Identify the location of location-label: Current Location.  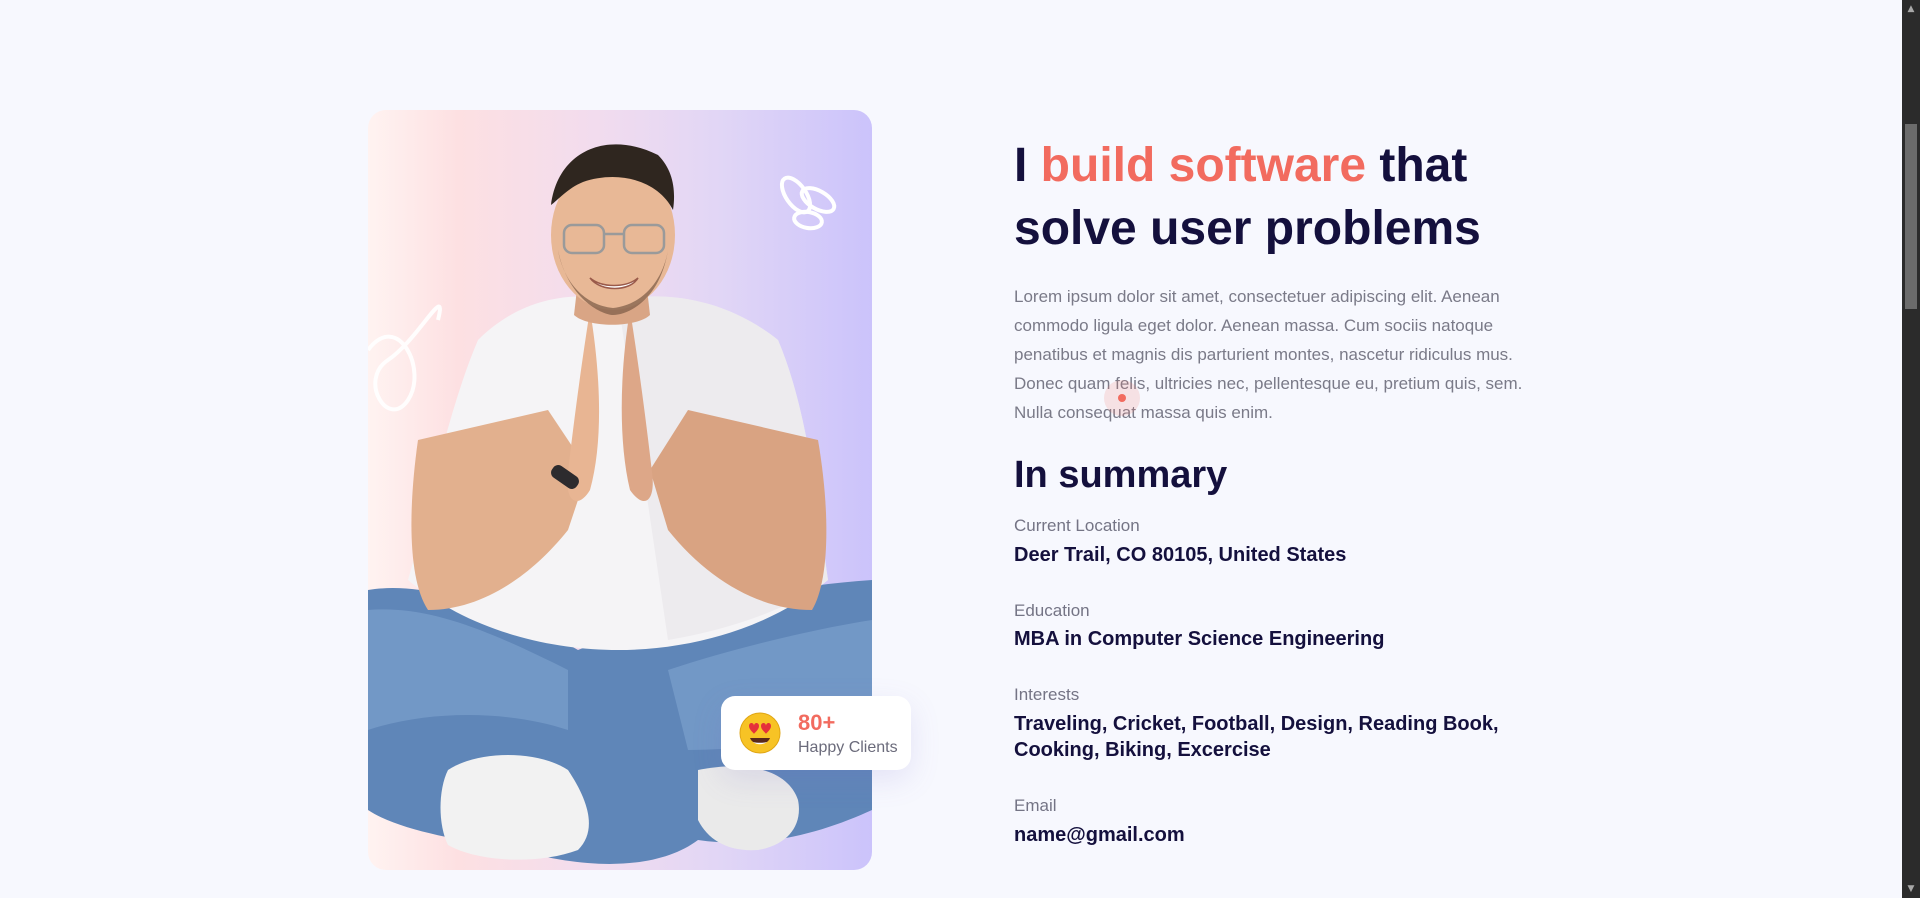
(1077, 525).